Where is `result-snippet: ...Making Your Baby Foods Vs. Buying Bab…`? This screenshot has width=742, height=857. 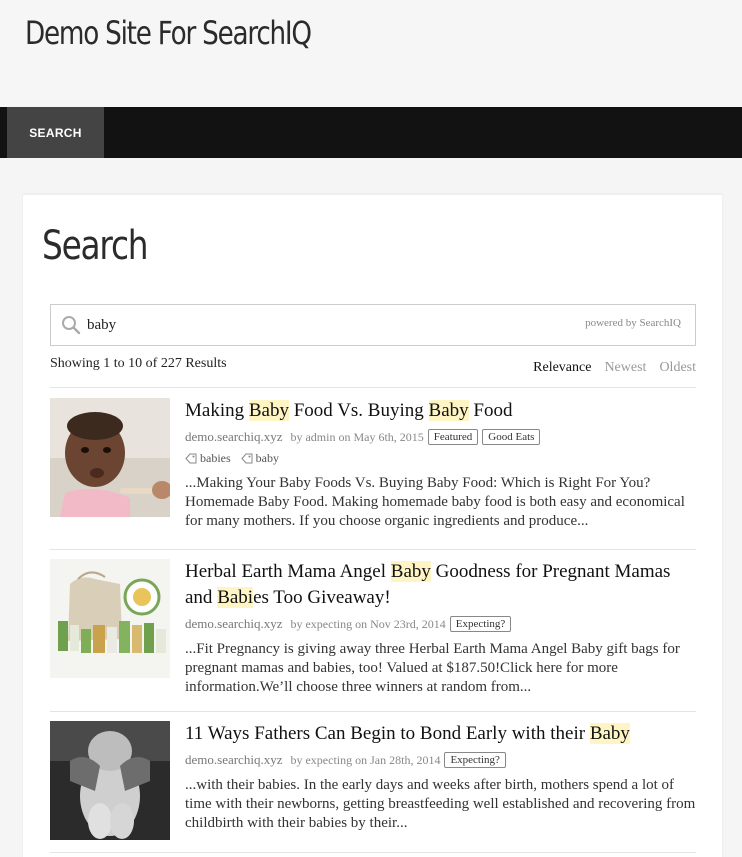
result-snippet: ...Making Your Baby Foods Vs. Buying Bab… is located at coordinates (435, 502).